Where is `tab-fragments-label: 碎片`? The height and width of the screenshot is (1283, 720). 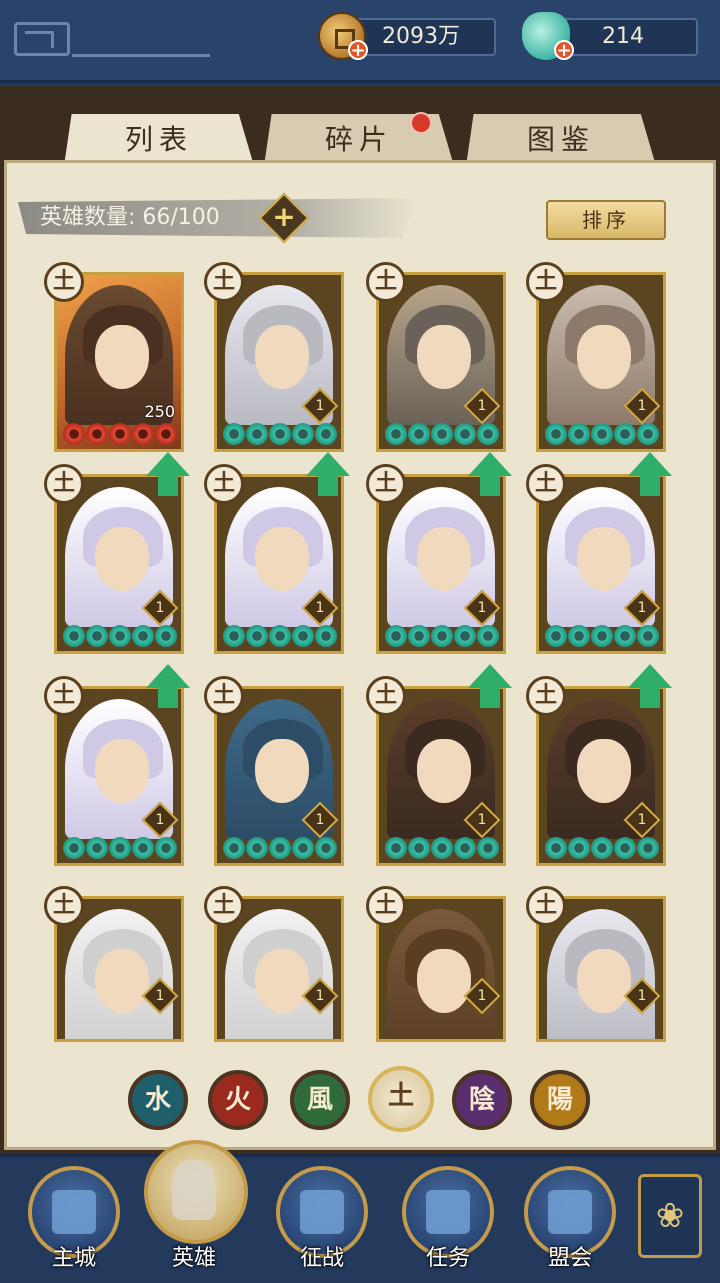
tab-fragments-label: 碎片 is located at coordinates (358, 139).